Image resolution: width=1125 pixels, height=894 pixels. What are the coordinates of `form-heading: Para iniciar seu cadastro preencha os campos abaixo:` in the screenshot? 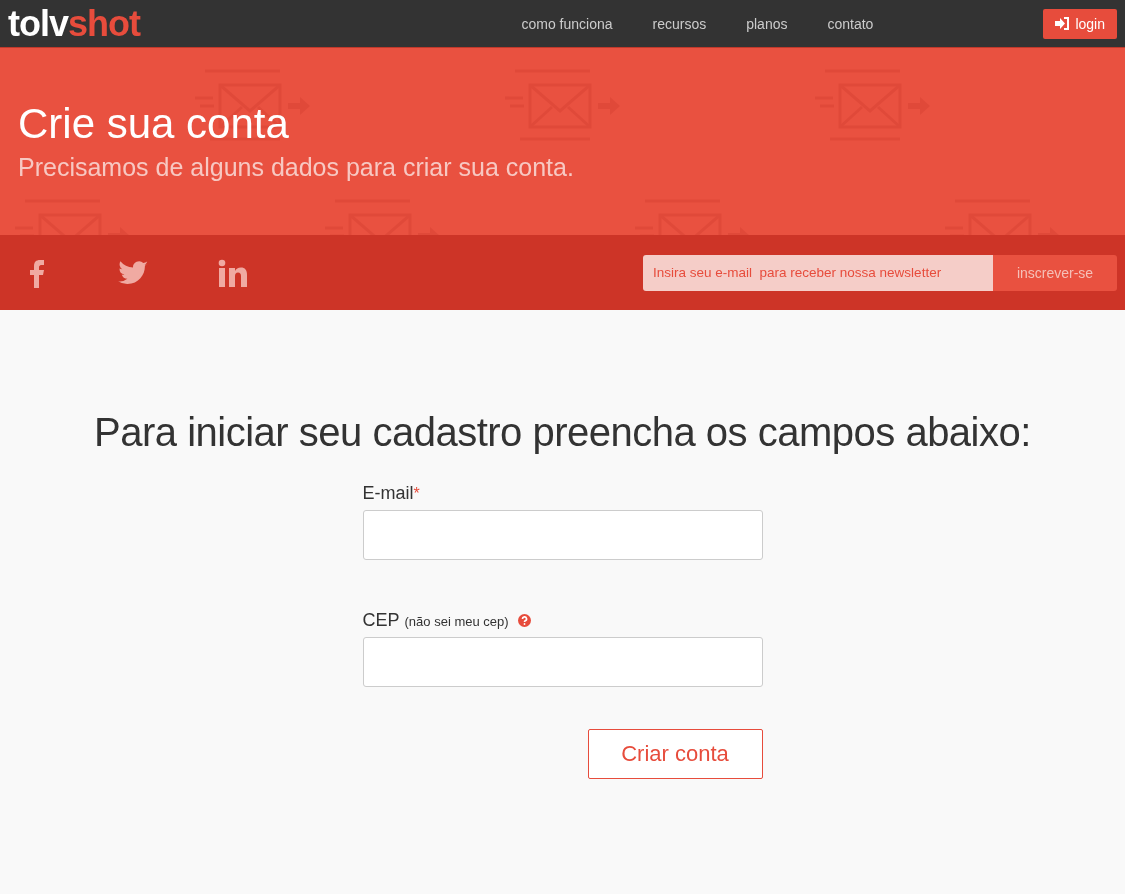 It's located at (562, 432).